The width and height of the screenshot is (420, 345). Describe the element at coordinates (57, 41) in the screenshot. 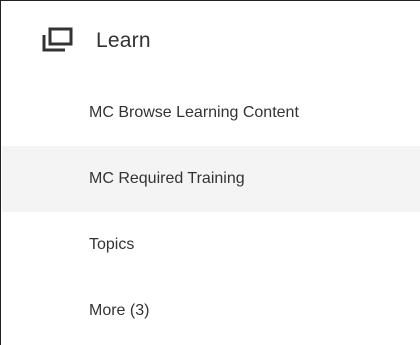

I see `window-stack-icon` at that location.